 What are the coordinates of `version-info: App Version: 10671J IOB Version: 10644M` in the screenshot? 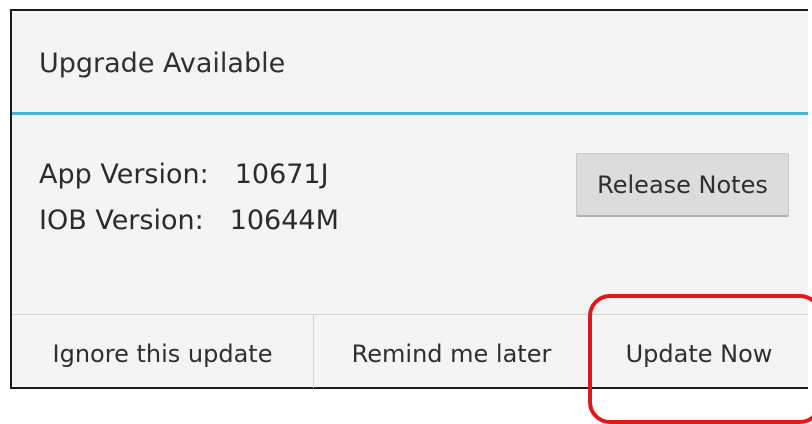 It's located at (189, 198).